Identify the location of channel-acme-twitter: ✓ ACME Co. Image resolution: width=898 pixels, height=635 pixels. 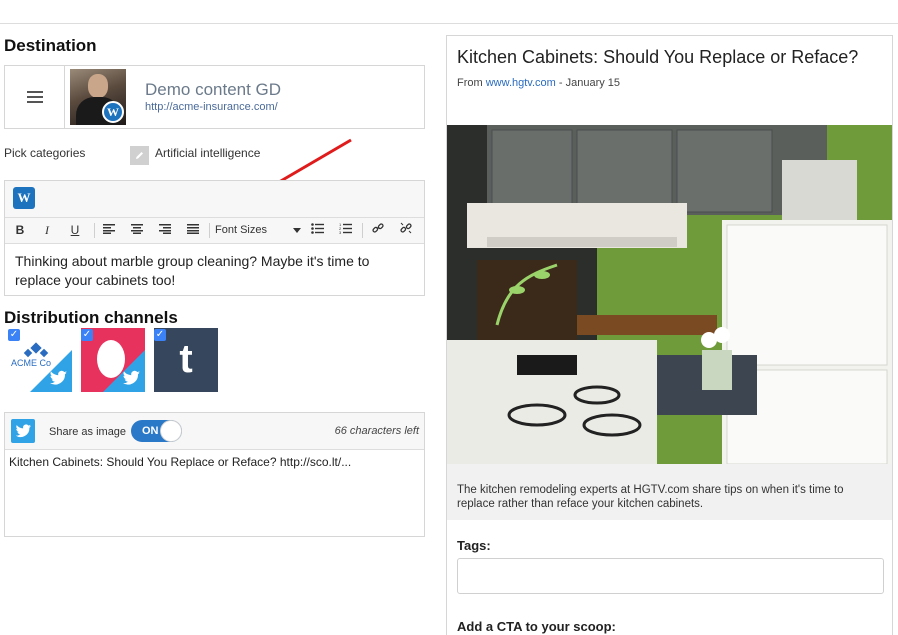
(40, 360).